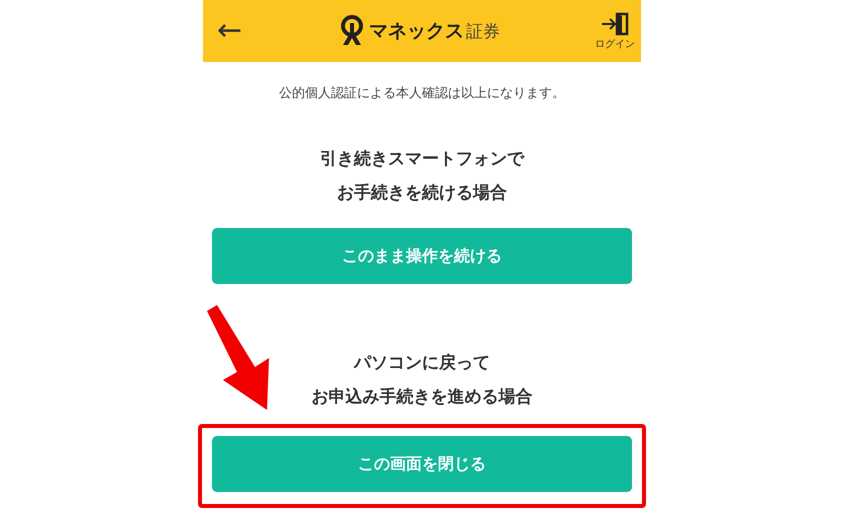 Image resolution: width=844 pixels, height=521 pixels. Describe the element at coordinates (614, 31) in the screenshot. I see `login-button: ログイン` at that location.